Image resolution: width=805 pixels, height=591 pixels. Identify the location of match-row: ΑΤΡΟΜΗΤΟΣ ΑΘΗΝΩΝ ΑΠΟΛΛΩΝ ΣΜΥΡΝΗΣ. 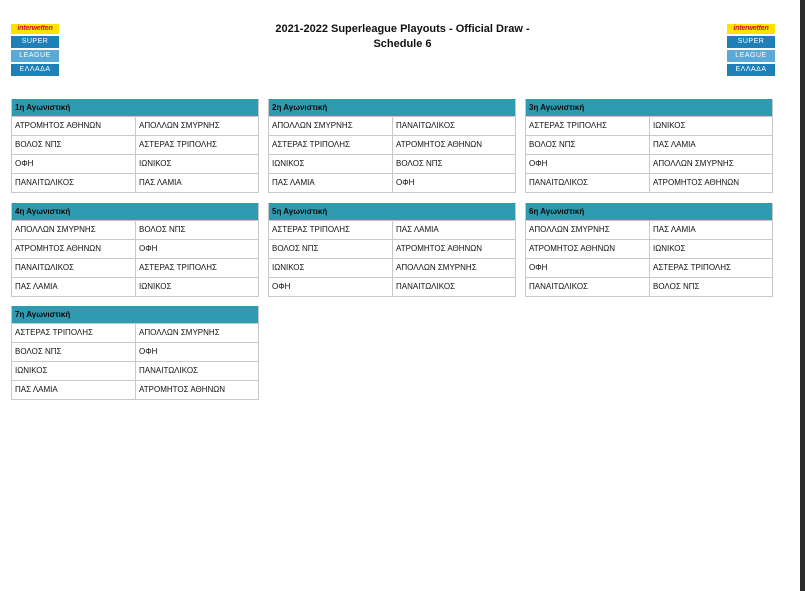
(135, 125).